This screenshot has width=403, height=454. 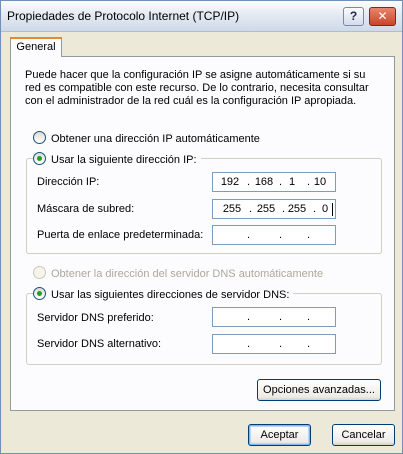 I want to click on ip-manual-option: Usar la siguiente dirección IP:, so click(x=117, y=159).